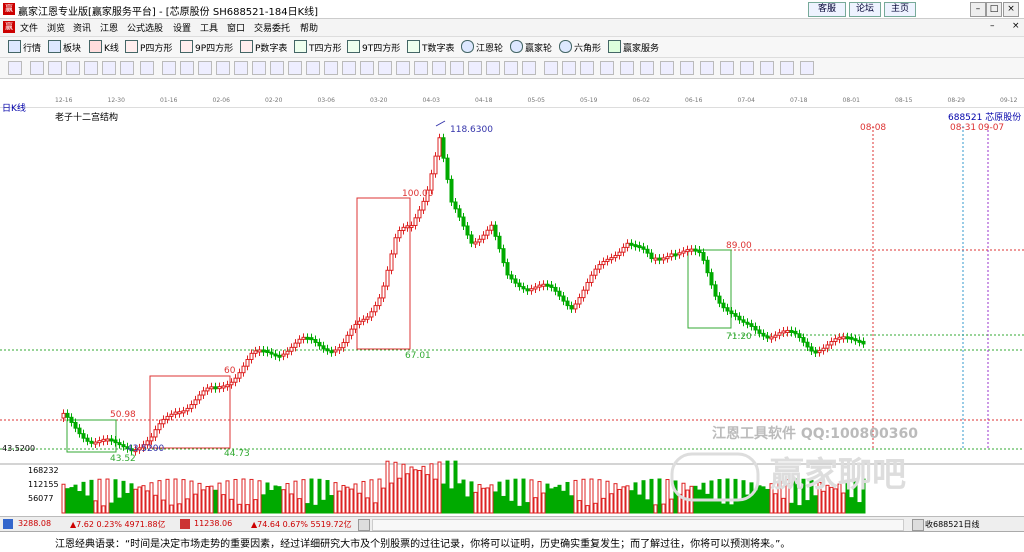 The height and width of the screenshot is (552, 1024). I want to click on service-button: 客服, so click(827, 9).